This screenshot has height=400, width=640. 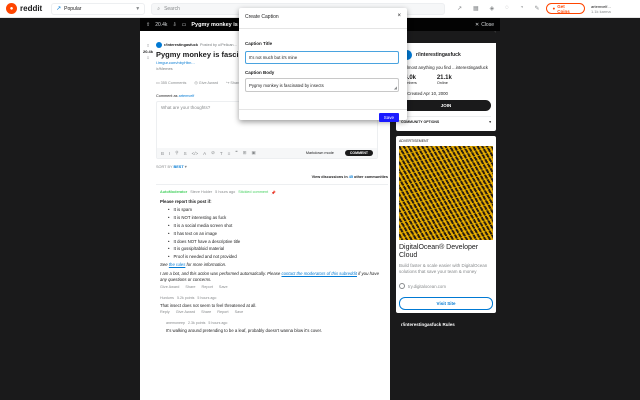 What do you see at coordinates (164, 265) in the screenshot?
I see `see-prefix: See` at bounding box center [164, 265].